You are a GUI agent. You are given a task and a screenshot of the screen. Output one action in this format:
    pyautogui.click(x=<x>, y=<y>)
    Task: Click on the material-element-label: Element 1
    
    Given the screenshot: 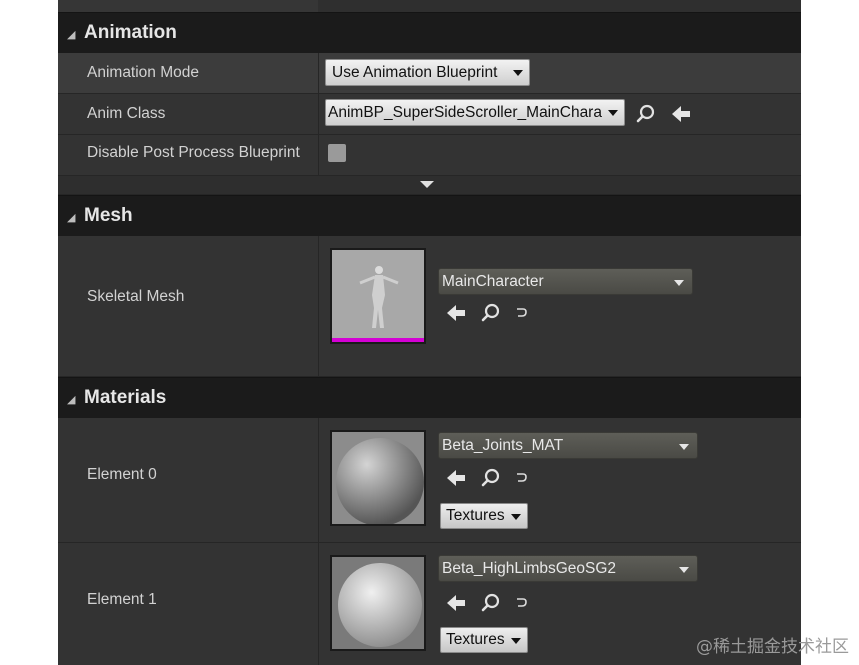 What is the action you would take?
    pyautogui.click(x=122, y=599)
    